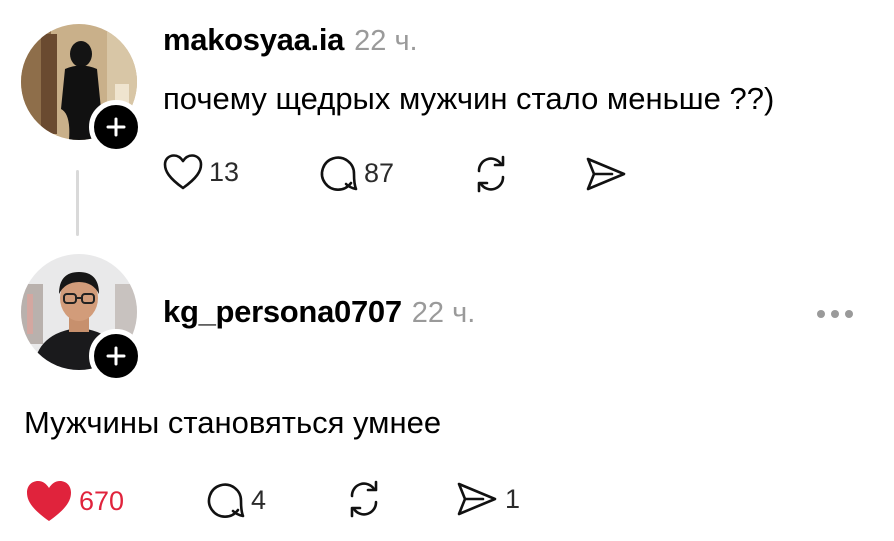  What do you see at coordinates (253, 40) in the screenshot?
I see `username: makosyaa.ia` at bounding box center [253, 40].